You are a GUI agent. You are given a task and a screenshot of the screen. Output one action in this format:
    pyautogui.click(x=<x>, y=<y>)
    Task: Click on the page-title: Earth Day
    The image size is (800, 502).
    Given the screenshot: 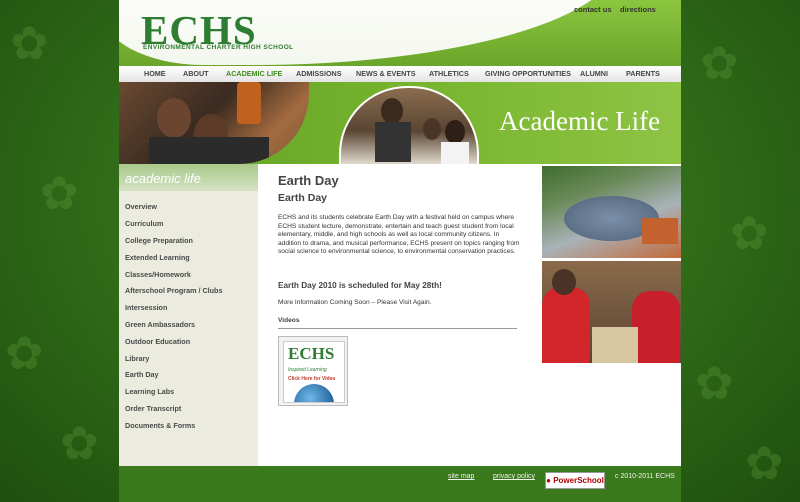 What is the action you would take?
    pyautogui.click(x=308, y=180)
    